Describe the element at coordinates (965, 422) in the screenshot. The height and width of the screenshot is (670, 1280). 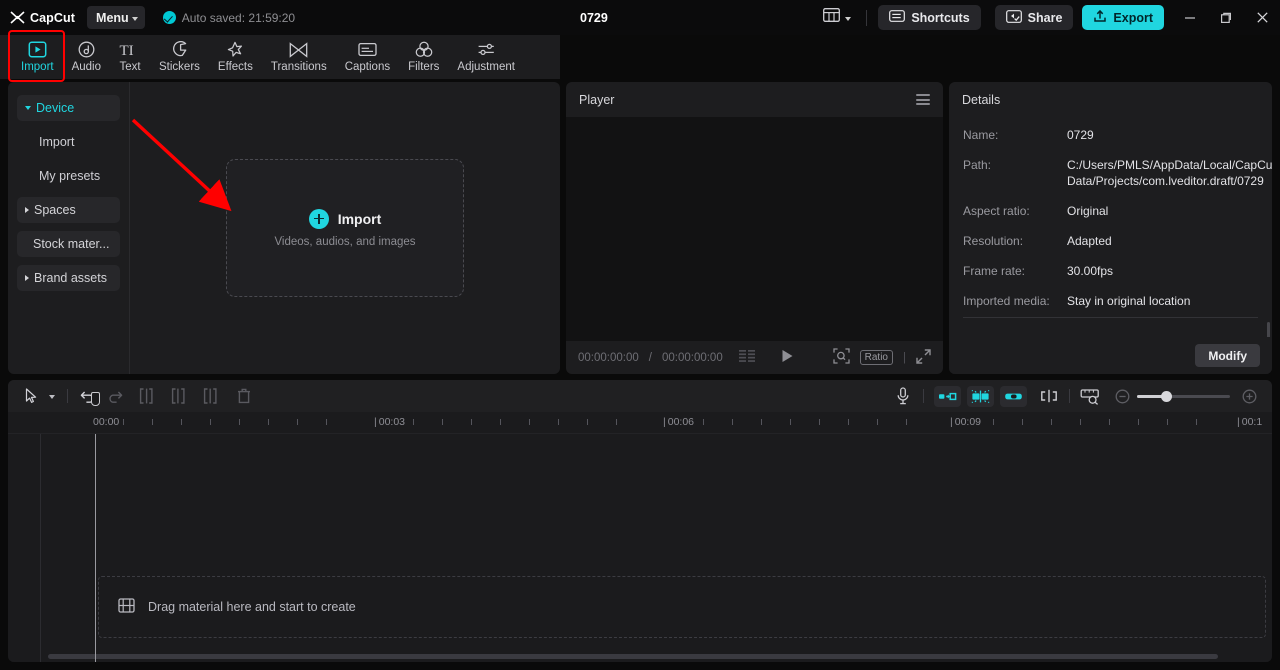
I see `ruler-label-3: 00:09` at that location.